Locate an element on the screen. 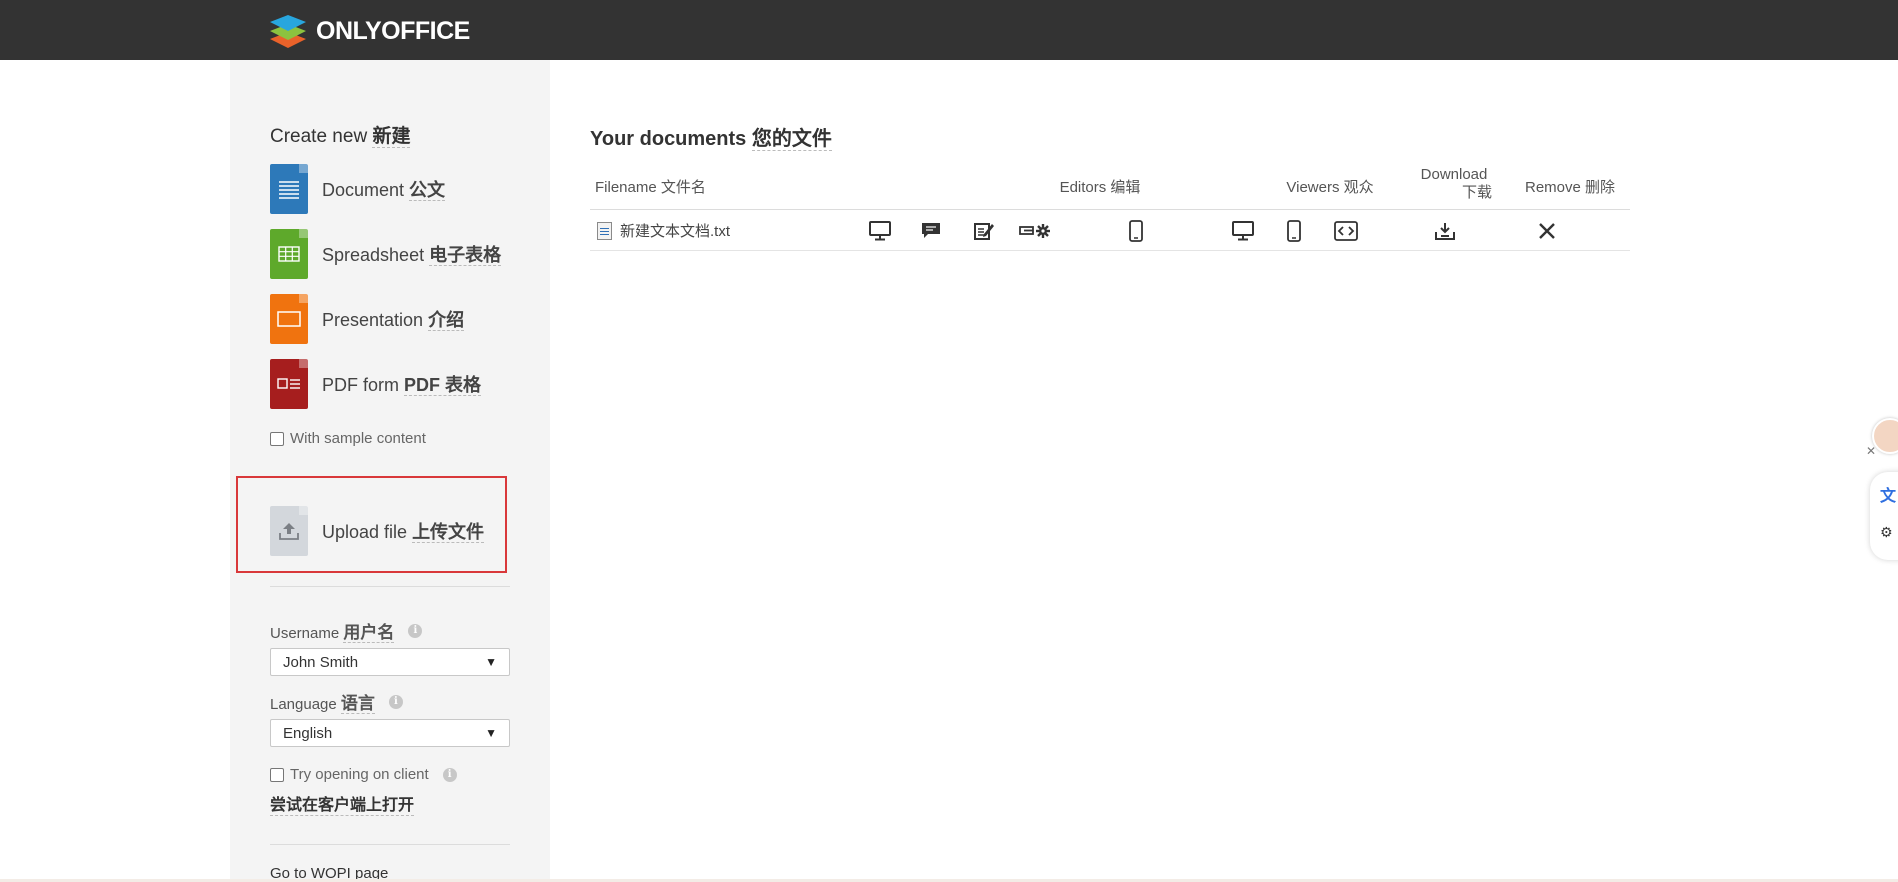 The width and height of the screenshot is (1898, 882). header-filename: Filename 文件名 is located at coordinates (650, 187).